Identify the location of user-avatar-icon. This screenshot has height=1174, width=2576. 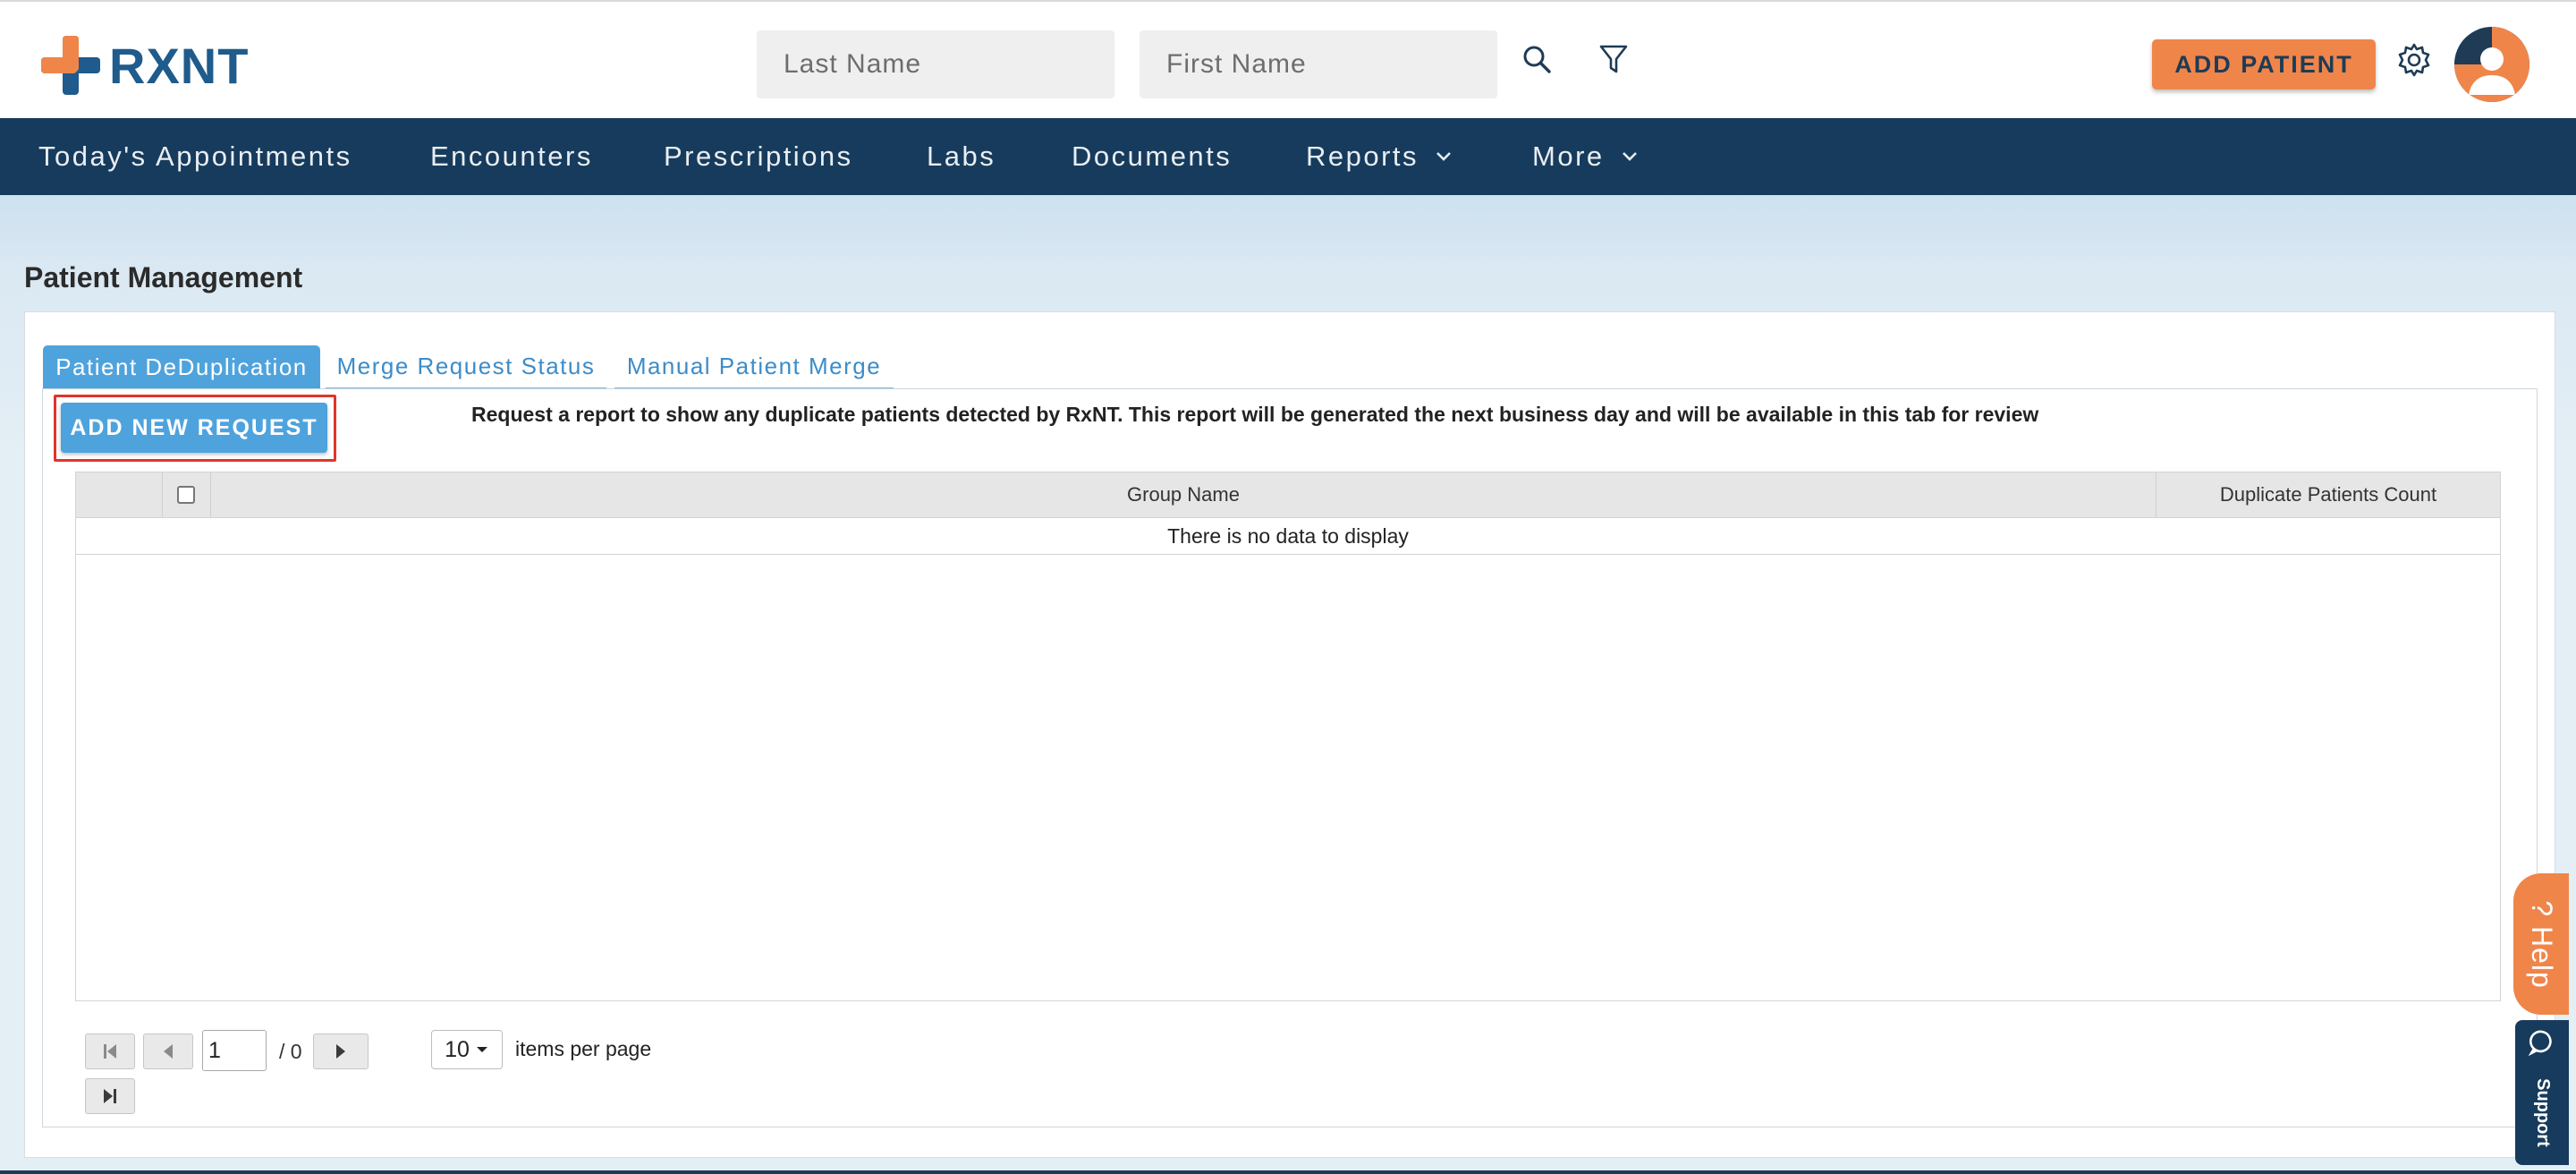
(2491, 64).